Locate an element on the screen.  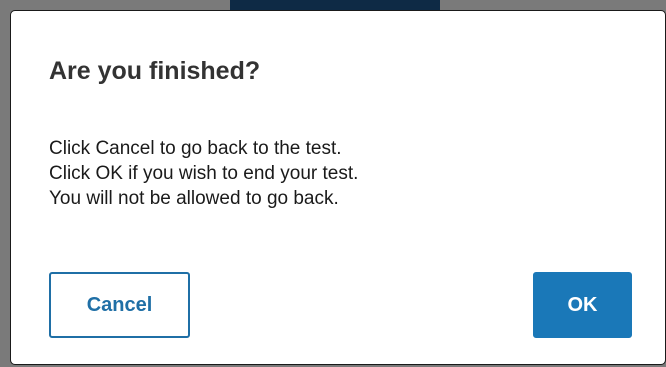
message-line-ok: Click OK if you wish to end your test. is located at coordinates (204, 173).